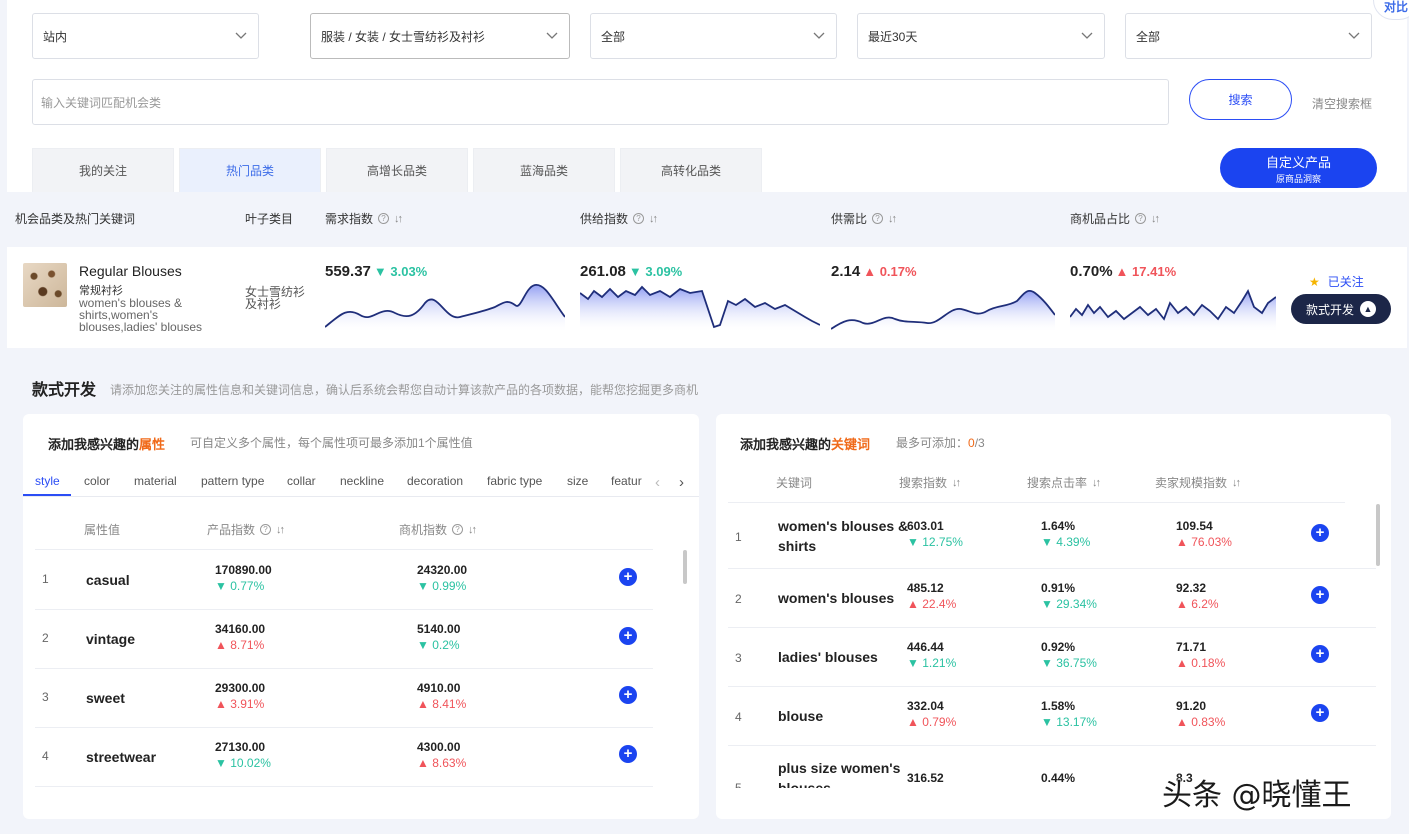 The image size is (1409, 834). What do you see at coordinates (364, 218) in the screenshot?
I see `header-demand-index: 需求指数? ↓↑` at bounding box center [364, 218].